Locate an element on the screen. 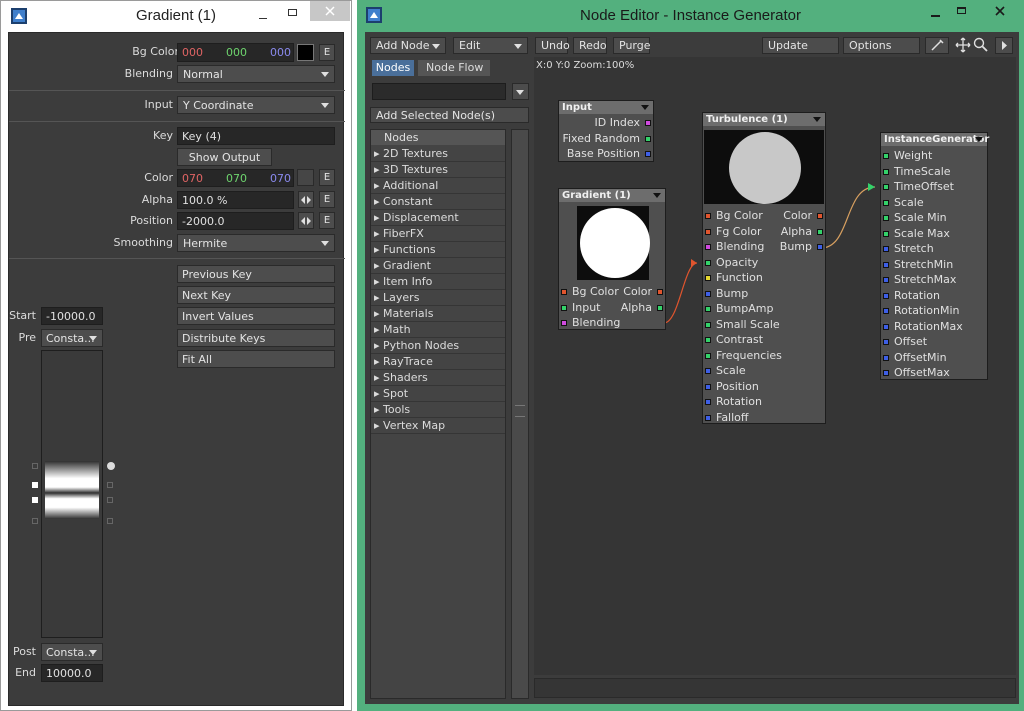  smoothing-dropdown: Hermite is located at coordinates (256, 243).